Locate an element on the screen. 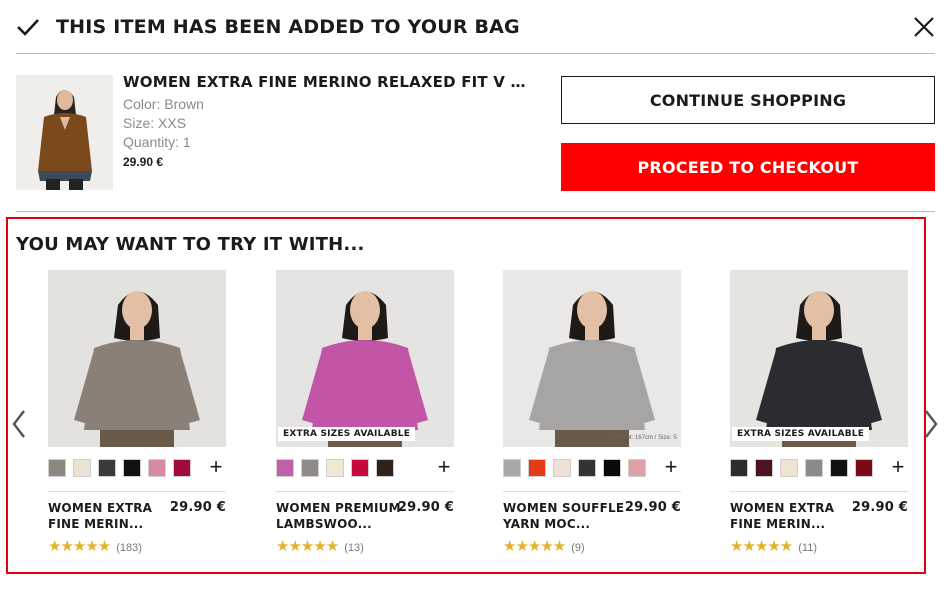  star-rating: ★★★★★ (183) is located at coordinates (137, 546).